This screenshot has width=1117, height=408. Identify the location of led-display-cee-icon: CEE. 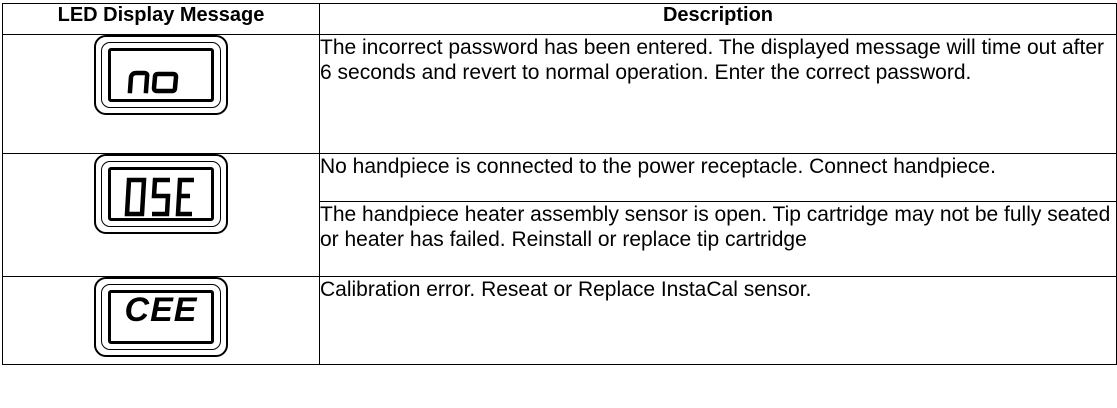
(161, 317).